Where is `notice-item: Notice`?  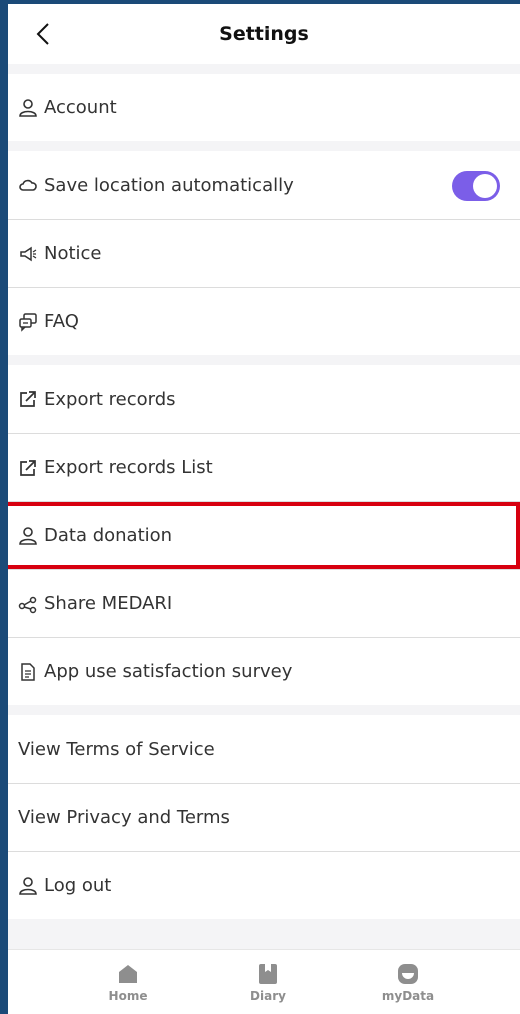 notice-item: Notice is located at coordinates (264, 253).